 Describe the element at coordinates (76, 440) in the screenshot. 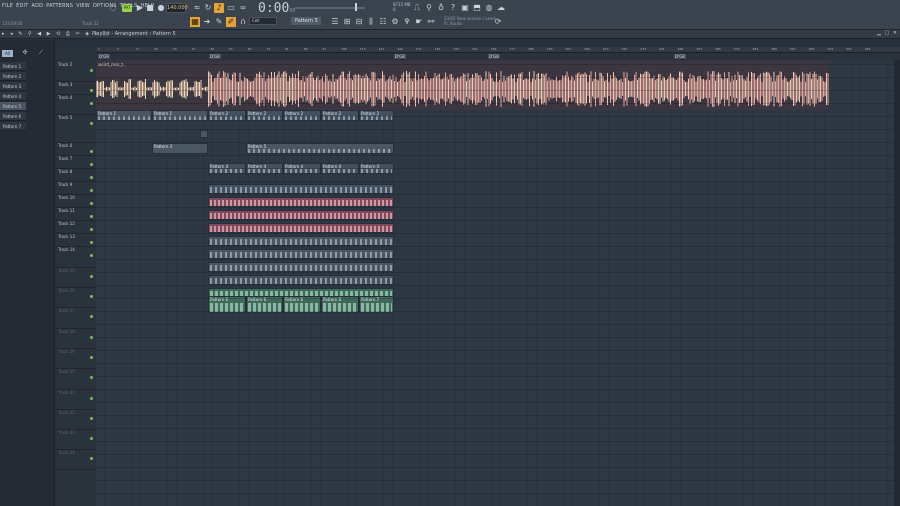

I see `track-header: Track 23` at that location.